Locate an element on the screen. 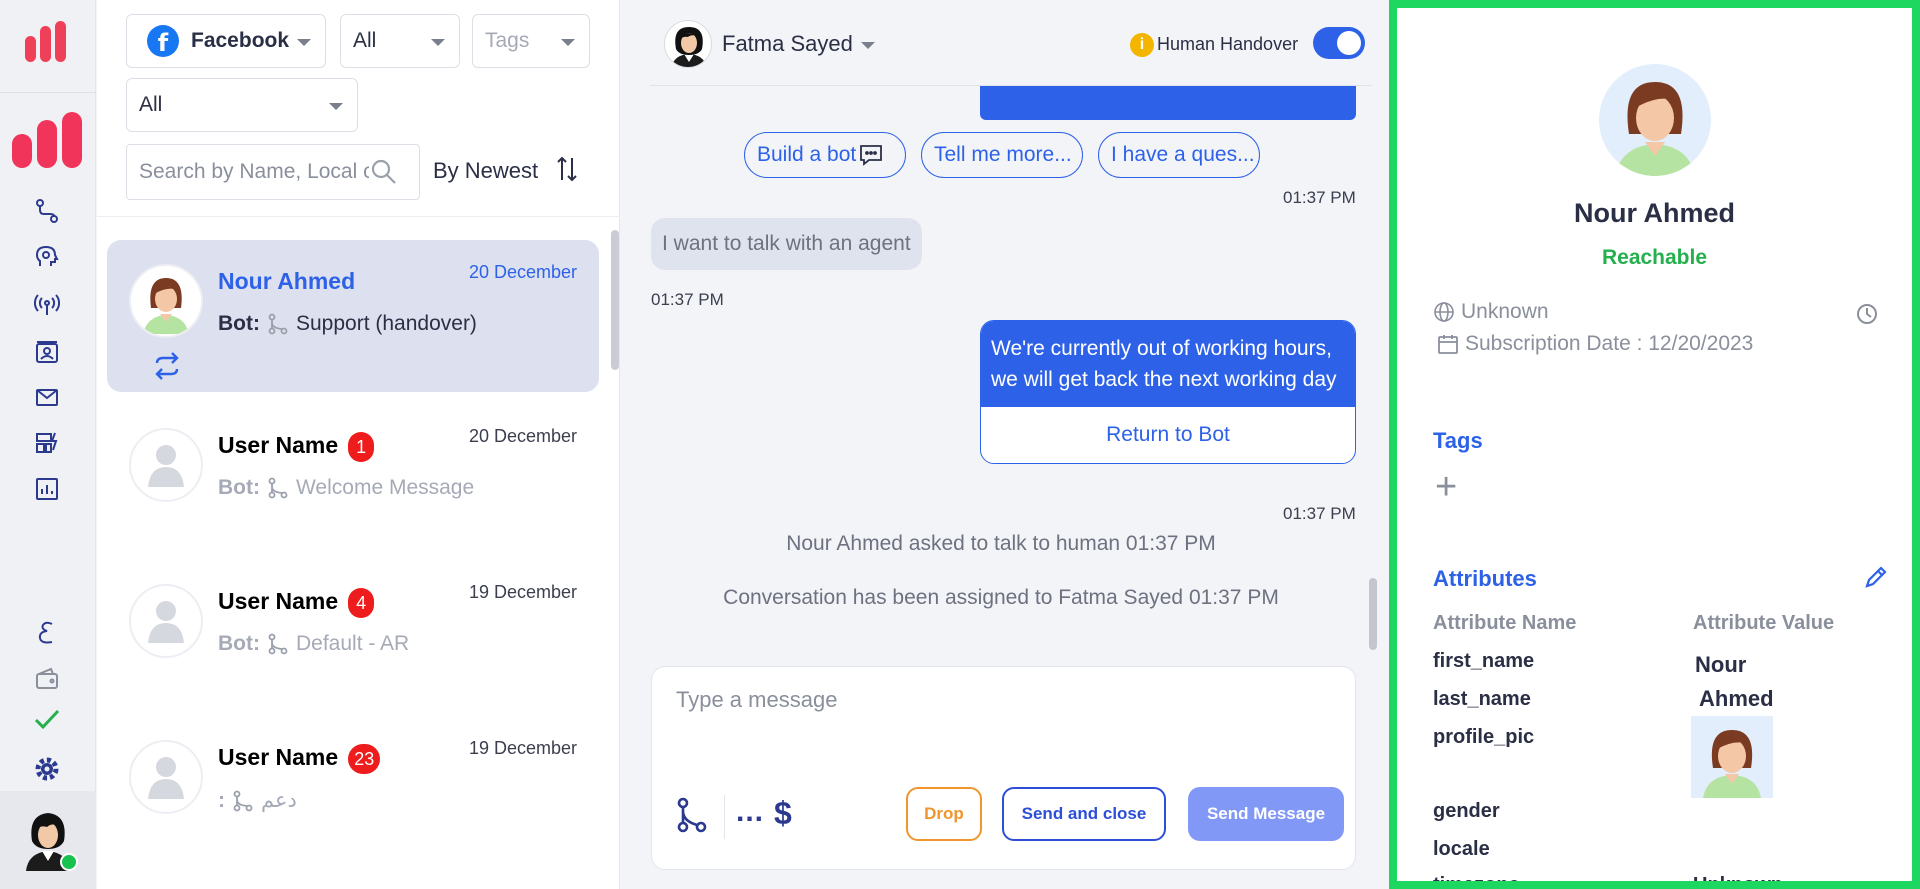 The height and width of the screenshot is (889, 1920). unread-badge: 1 is located at coordinates (361, 447).